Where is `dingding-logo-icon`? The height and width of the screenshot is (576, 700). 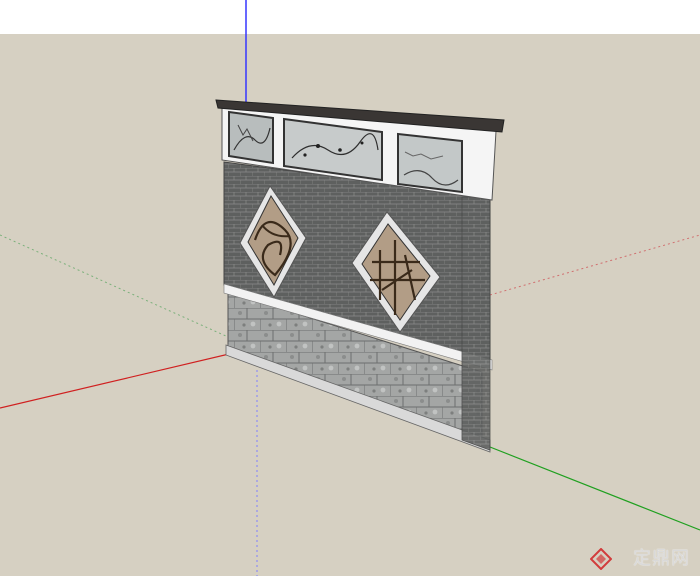
dingding-logo-icon is located at coordinates (601, 559).